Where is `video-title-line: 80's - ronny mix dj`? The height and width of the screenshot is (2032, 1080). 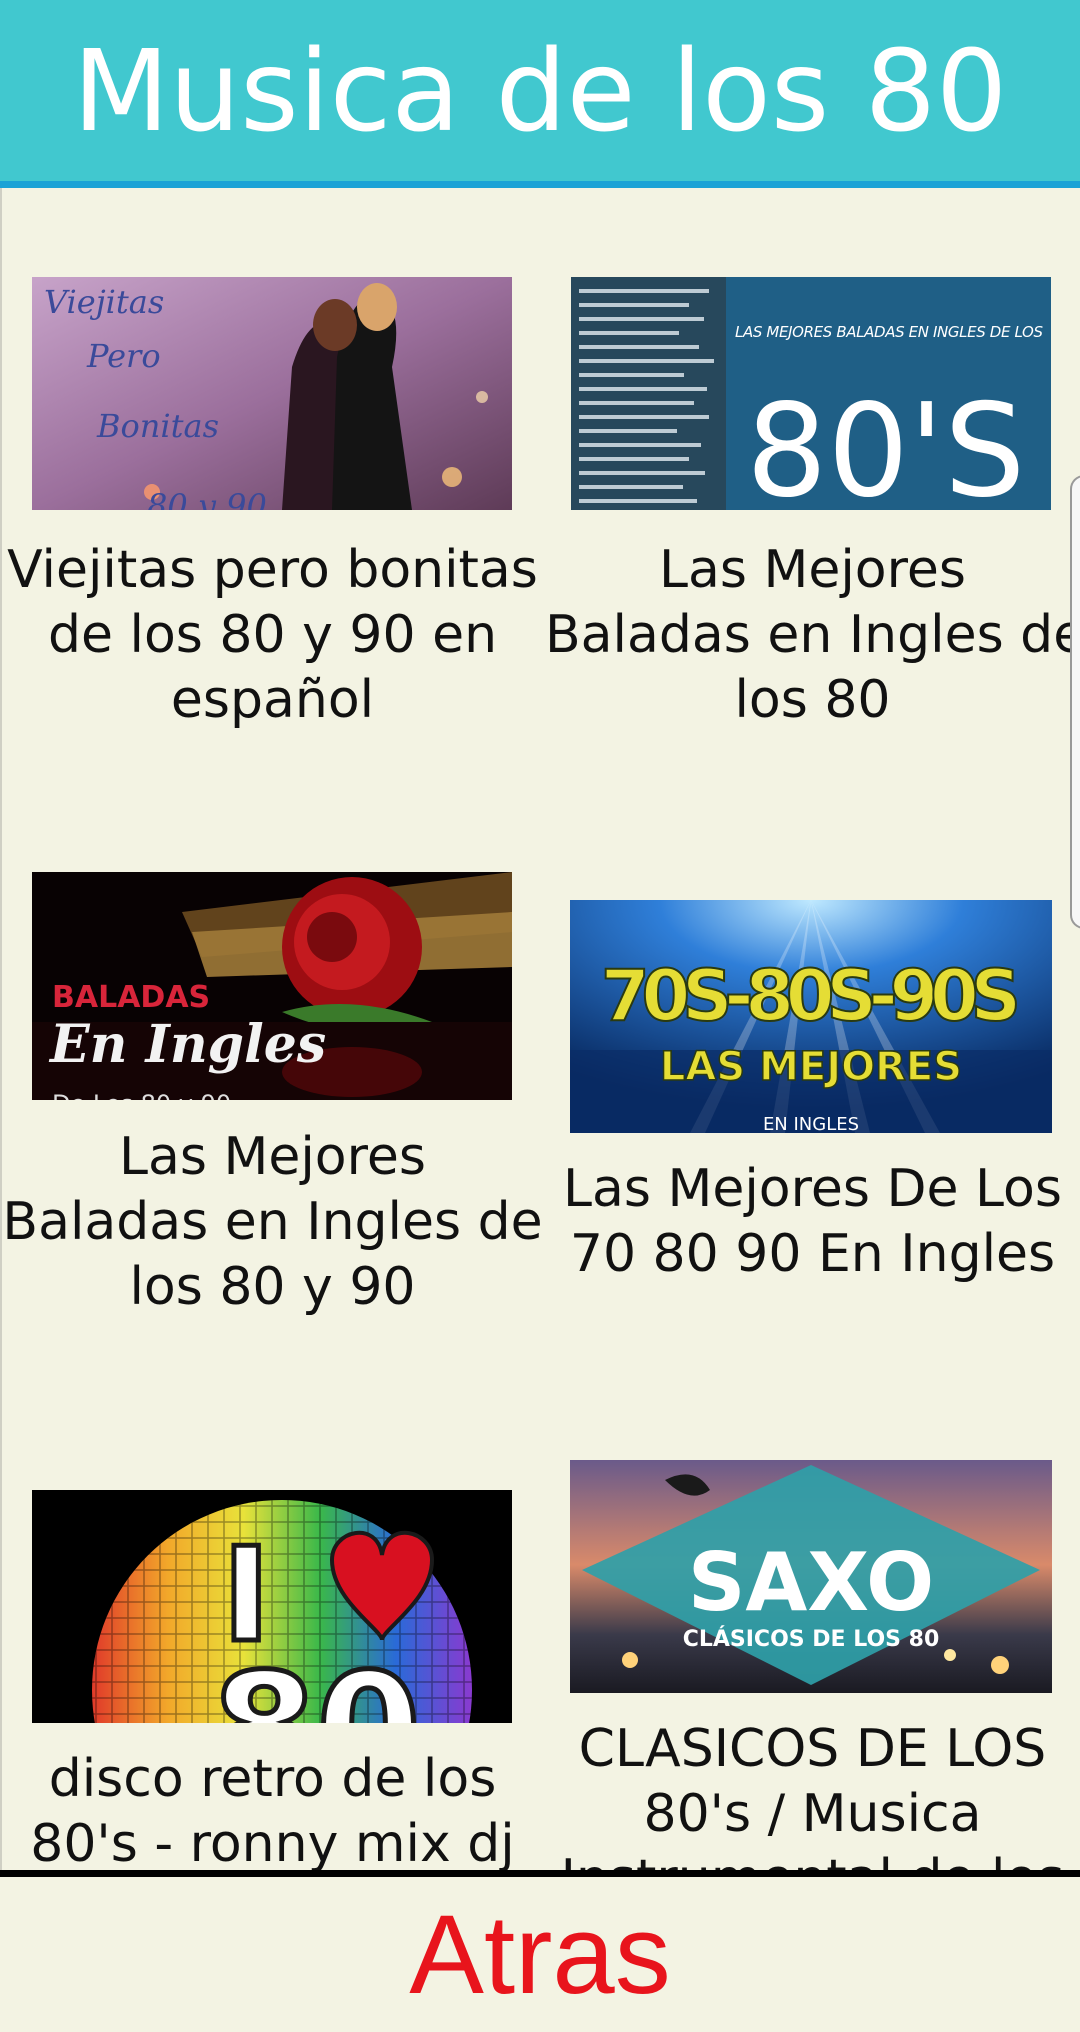
video-title-line: 80's - ronny mix dj is located at coordinates (272, 1844).